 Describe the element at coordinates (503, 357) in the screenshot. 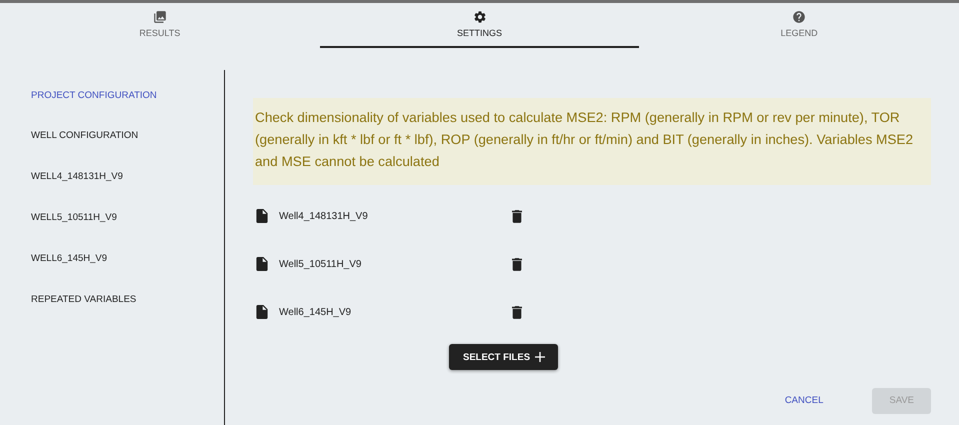

I see `select-files-button: SELECT FILES` at that location.